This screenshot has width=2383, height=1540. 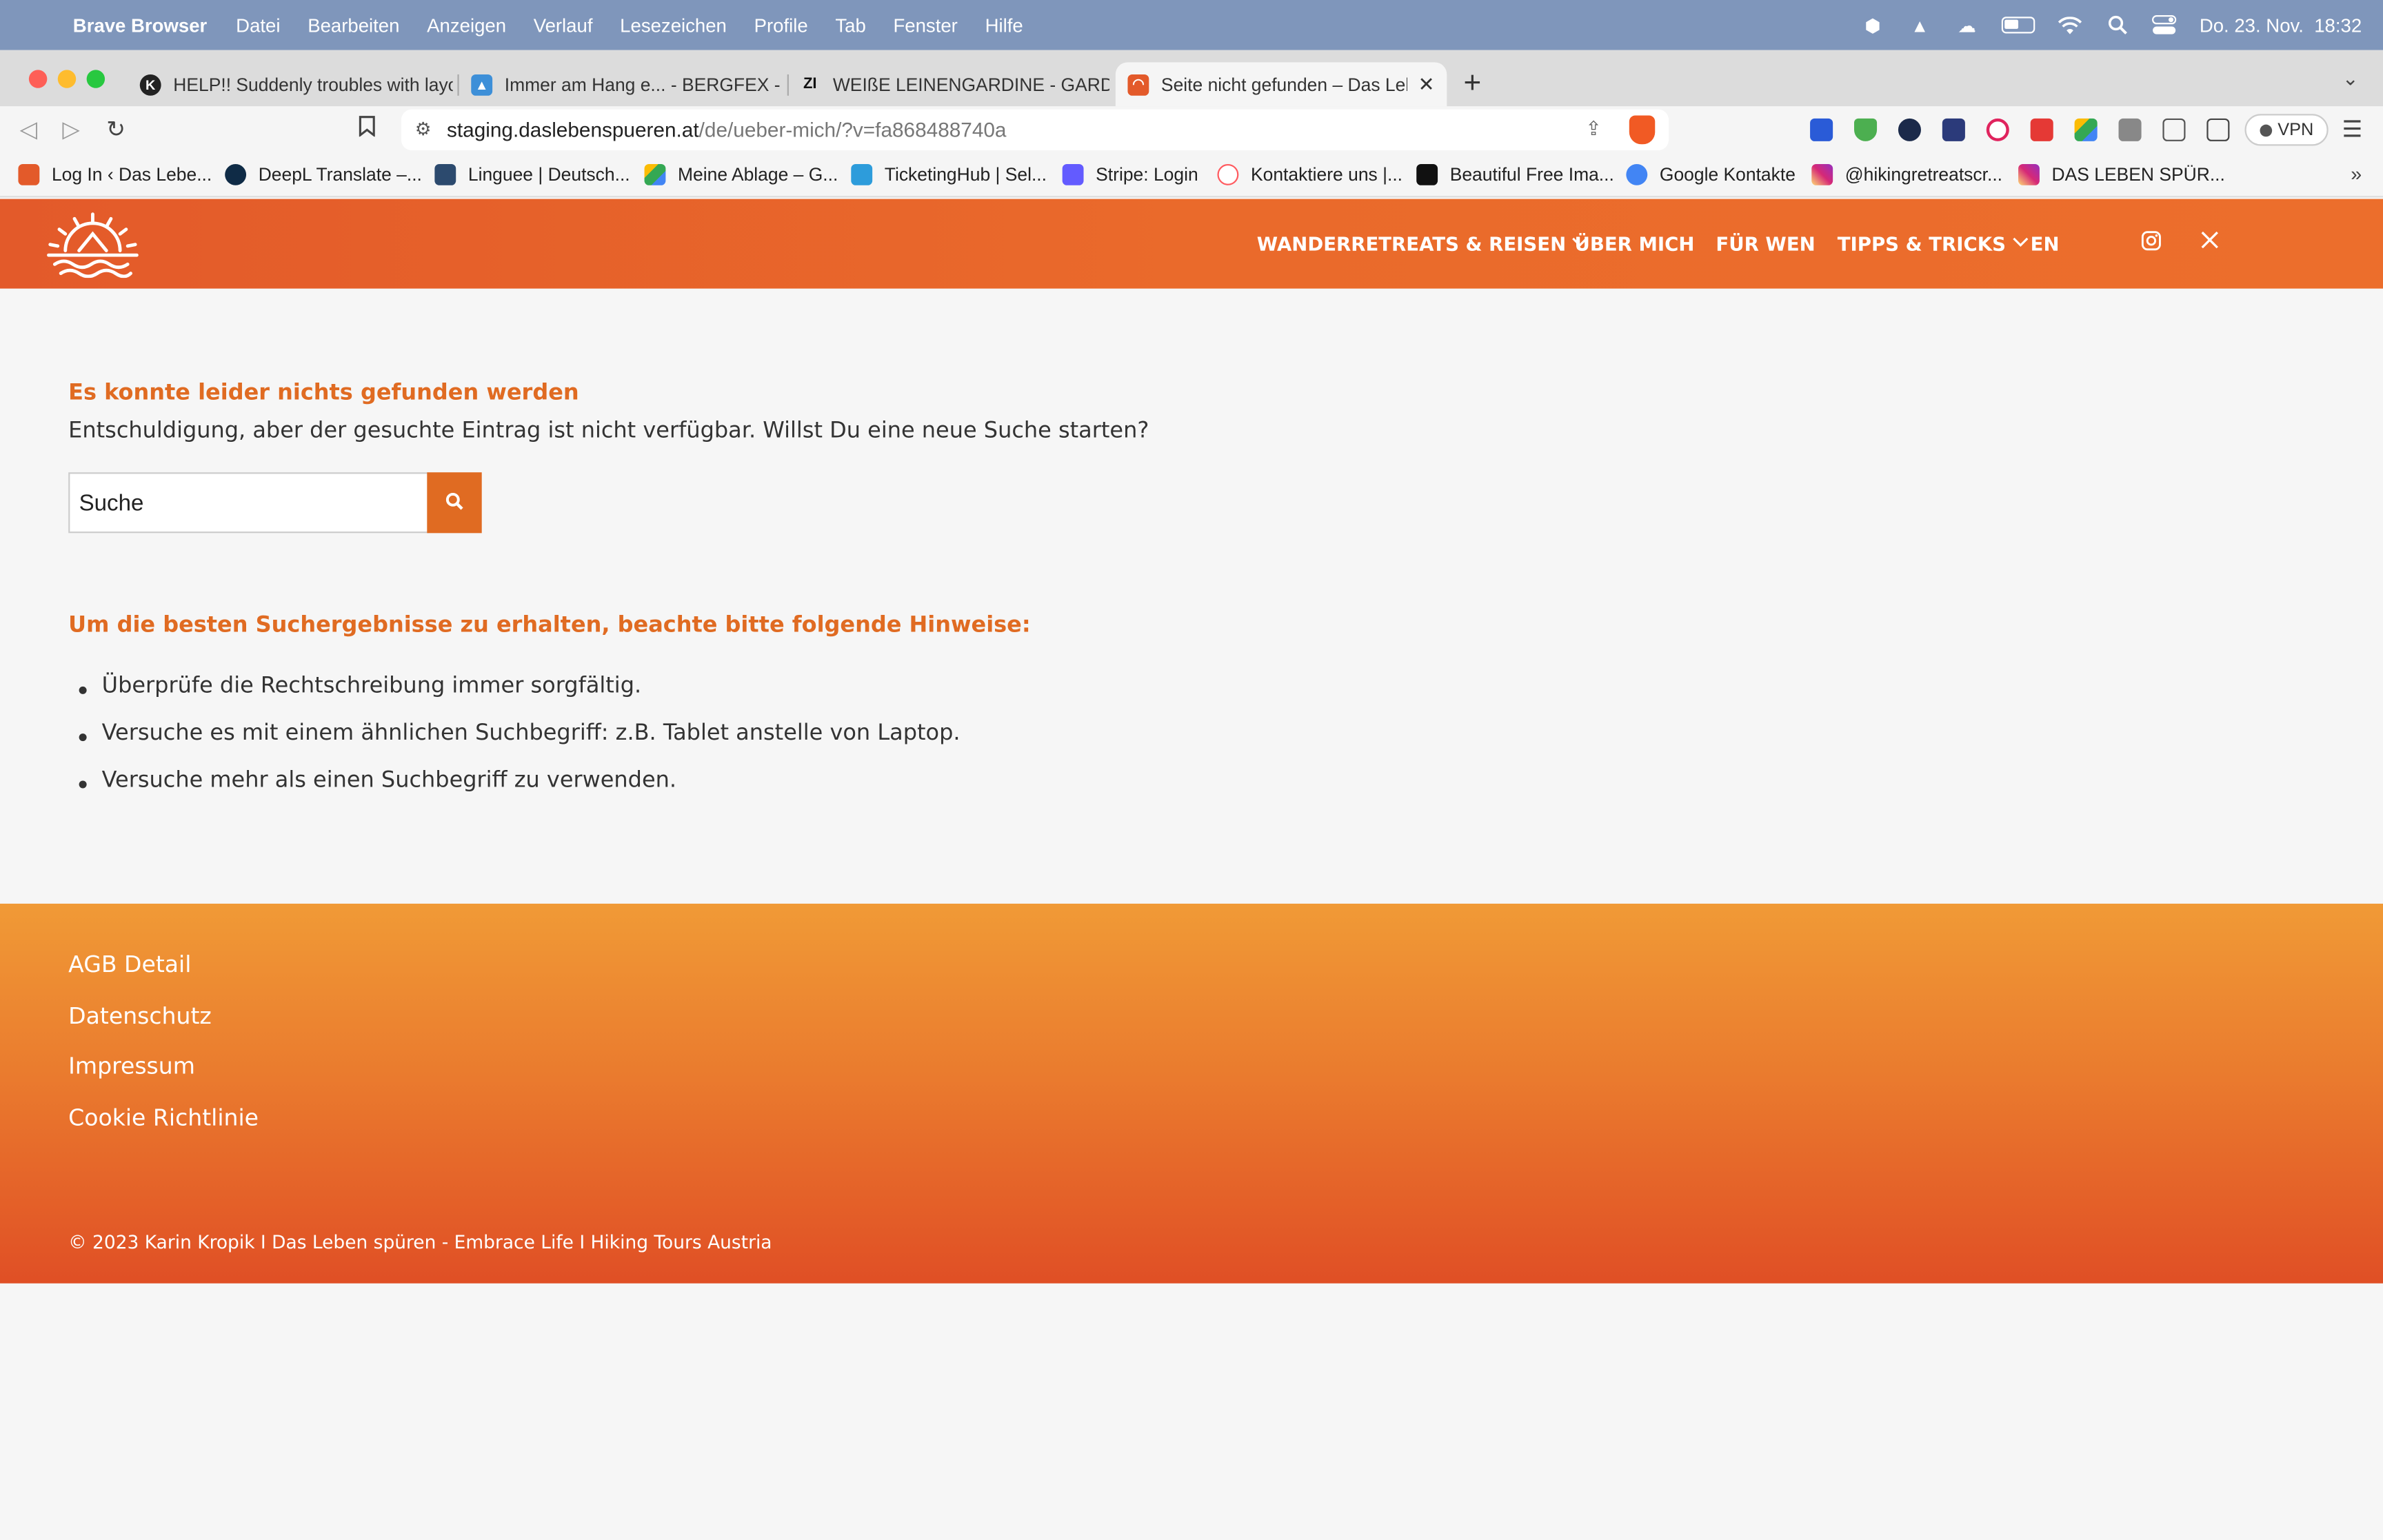 I want to click on main-menu-icon: ☰, so click(x=2352, y=129).